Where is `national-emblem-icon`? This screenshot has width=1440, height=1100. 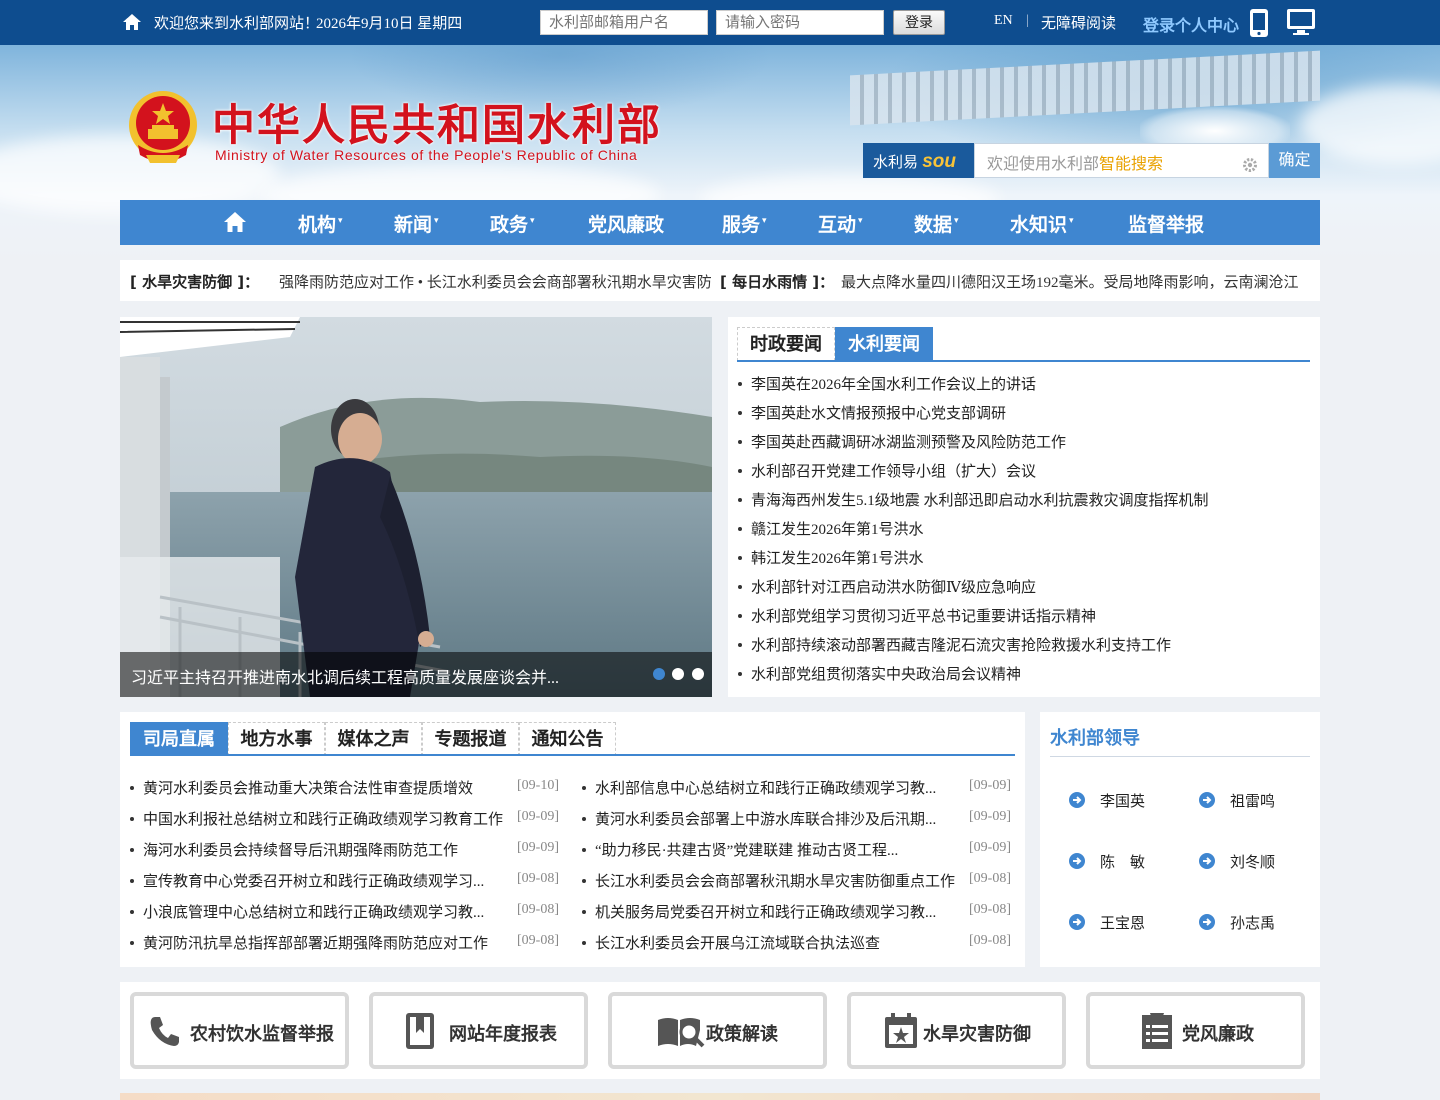
national-emblem-icon is located at coordinates (163, 129).